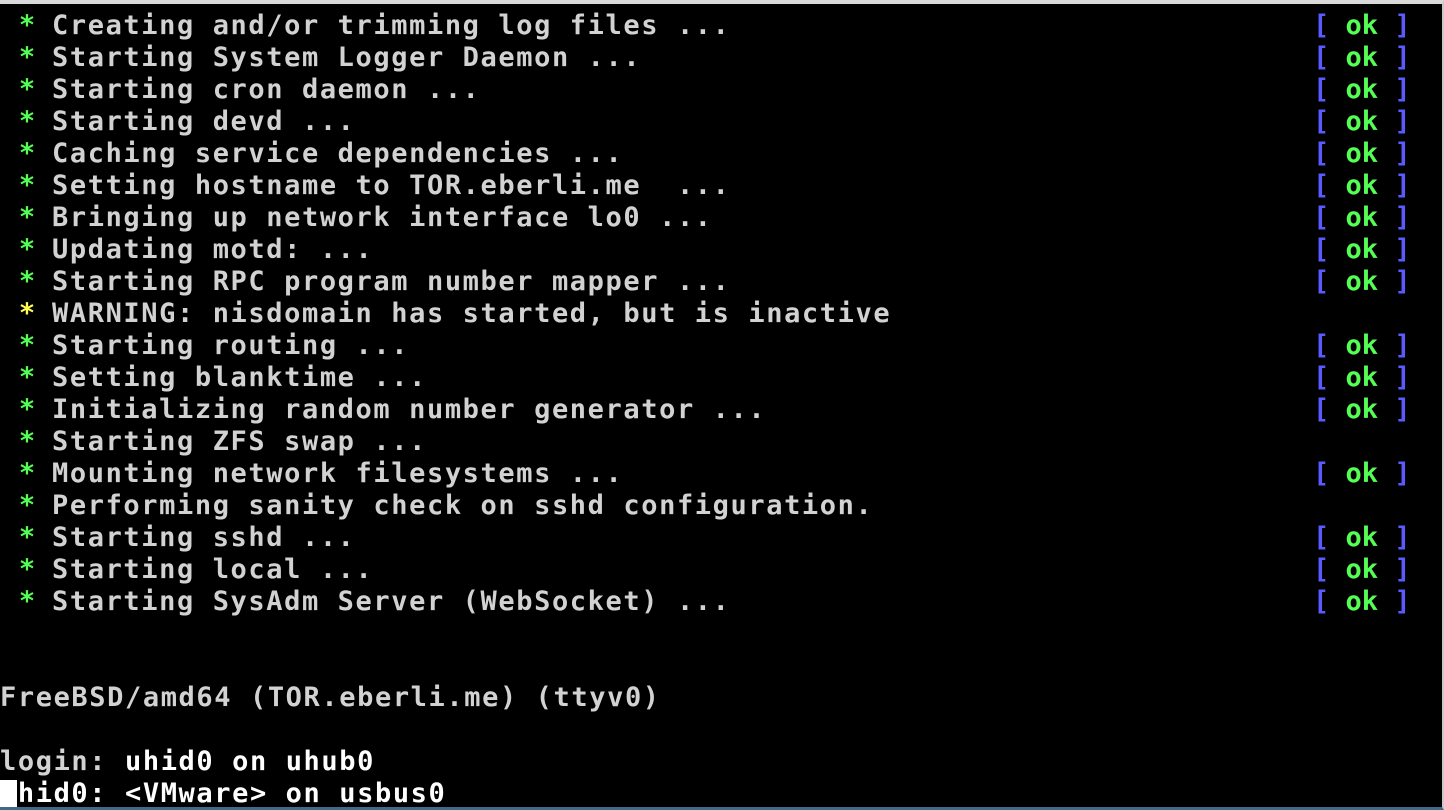 The width and height of the screenshot is (1444, 810). Describe the element at coordinates (719, 58) in the screenshot. I see `boot-line: * Starting System Logger Daemon ... [ ok ]` at that location.